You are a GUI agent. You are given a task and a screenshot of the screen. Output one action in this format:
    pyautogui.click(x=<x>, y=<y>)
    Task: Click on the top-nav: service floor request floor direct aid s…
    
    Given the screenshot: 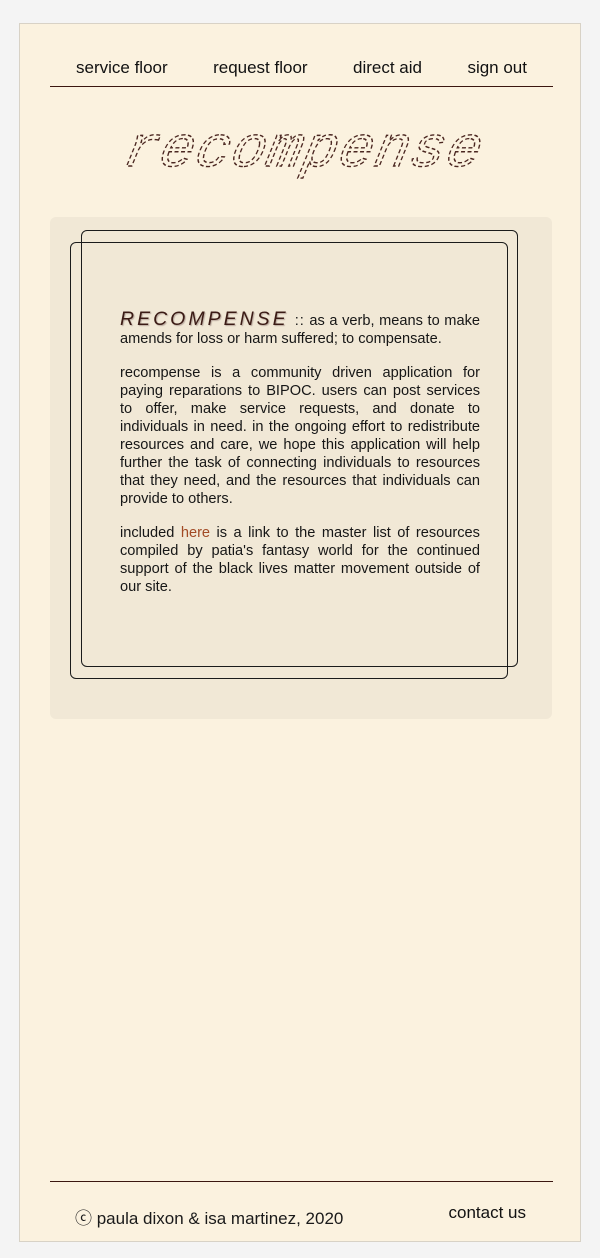 What is the action you would take?
    pyautogui.click(x=301, y=68)
    